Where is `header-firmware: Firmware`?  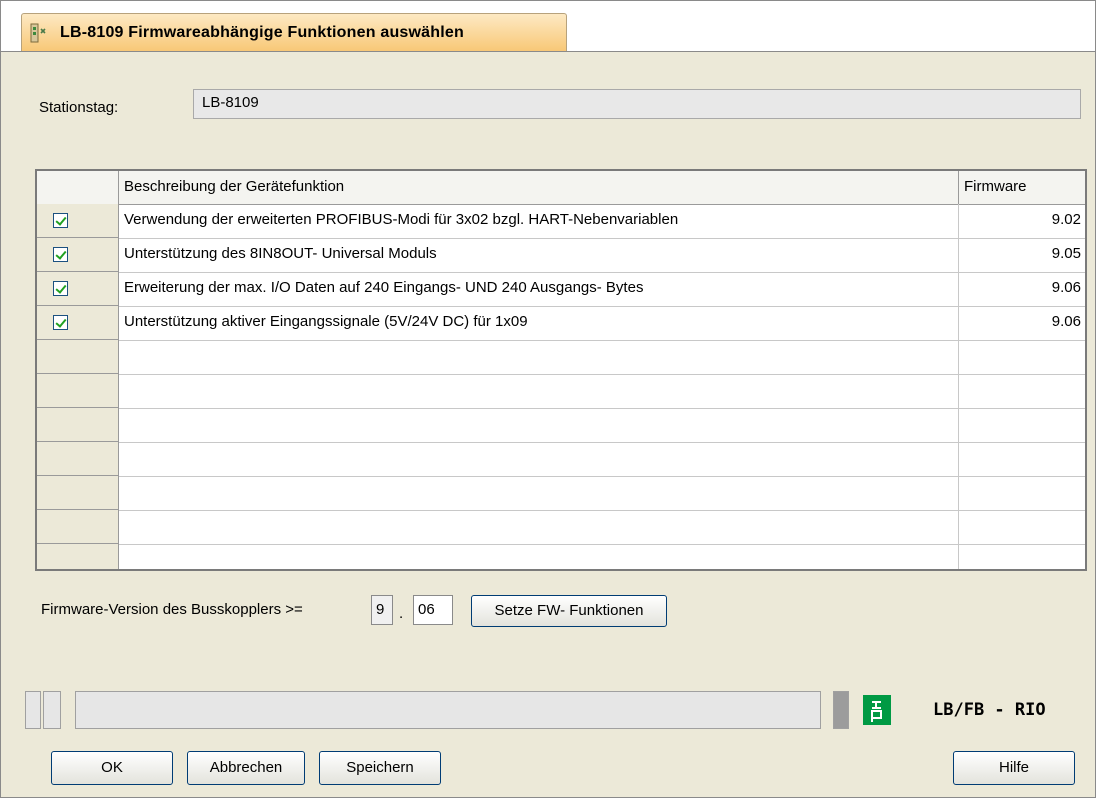
header-firmware: Firmware is located at coordinates (995, 186).